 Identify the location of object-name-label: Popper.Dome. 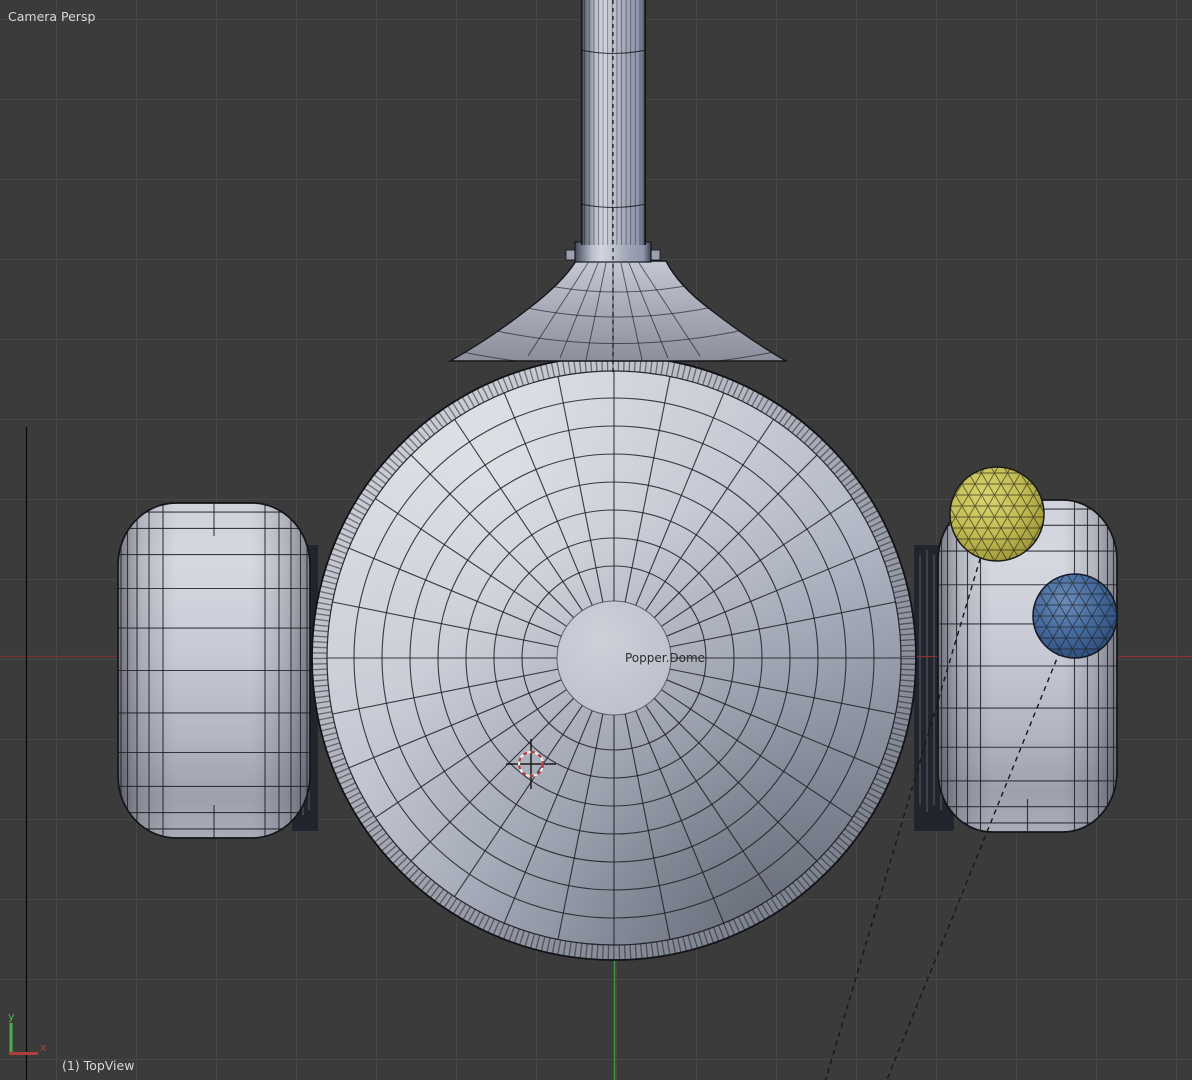
(665, 658).